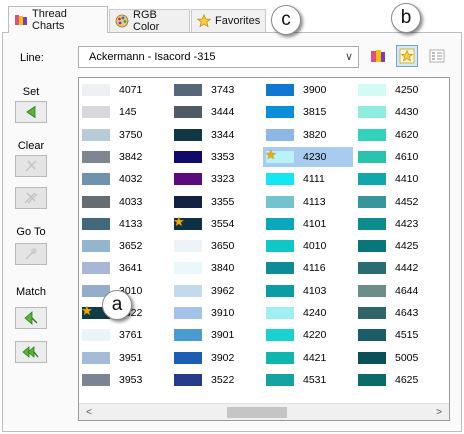 Image resolution: width=464 pixels, height=434 pixels. I want to click on palette-icon, so click(122, 21).